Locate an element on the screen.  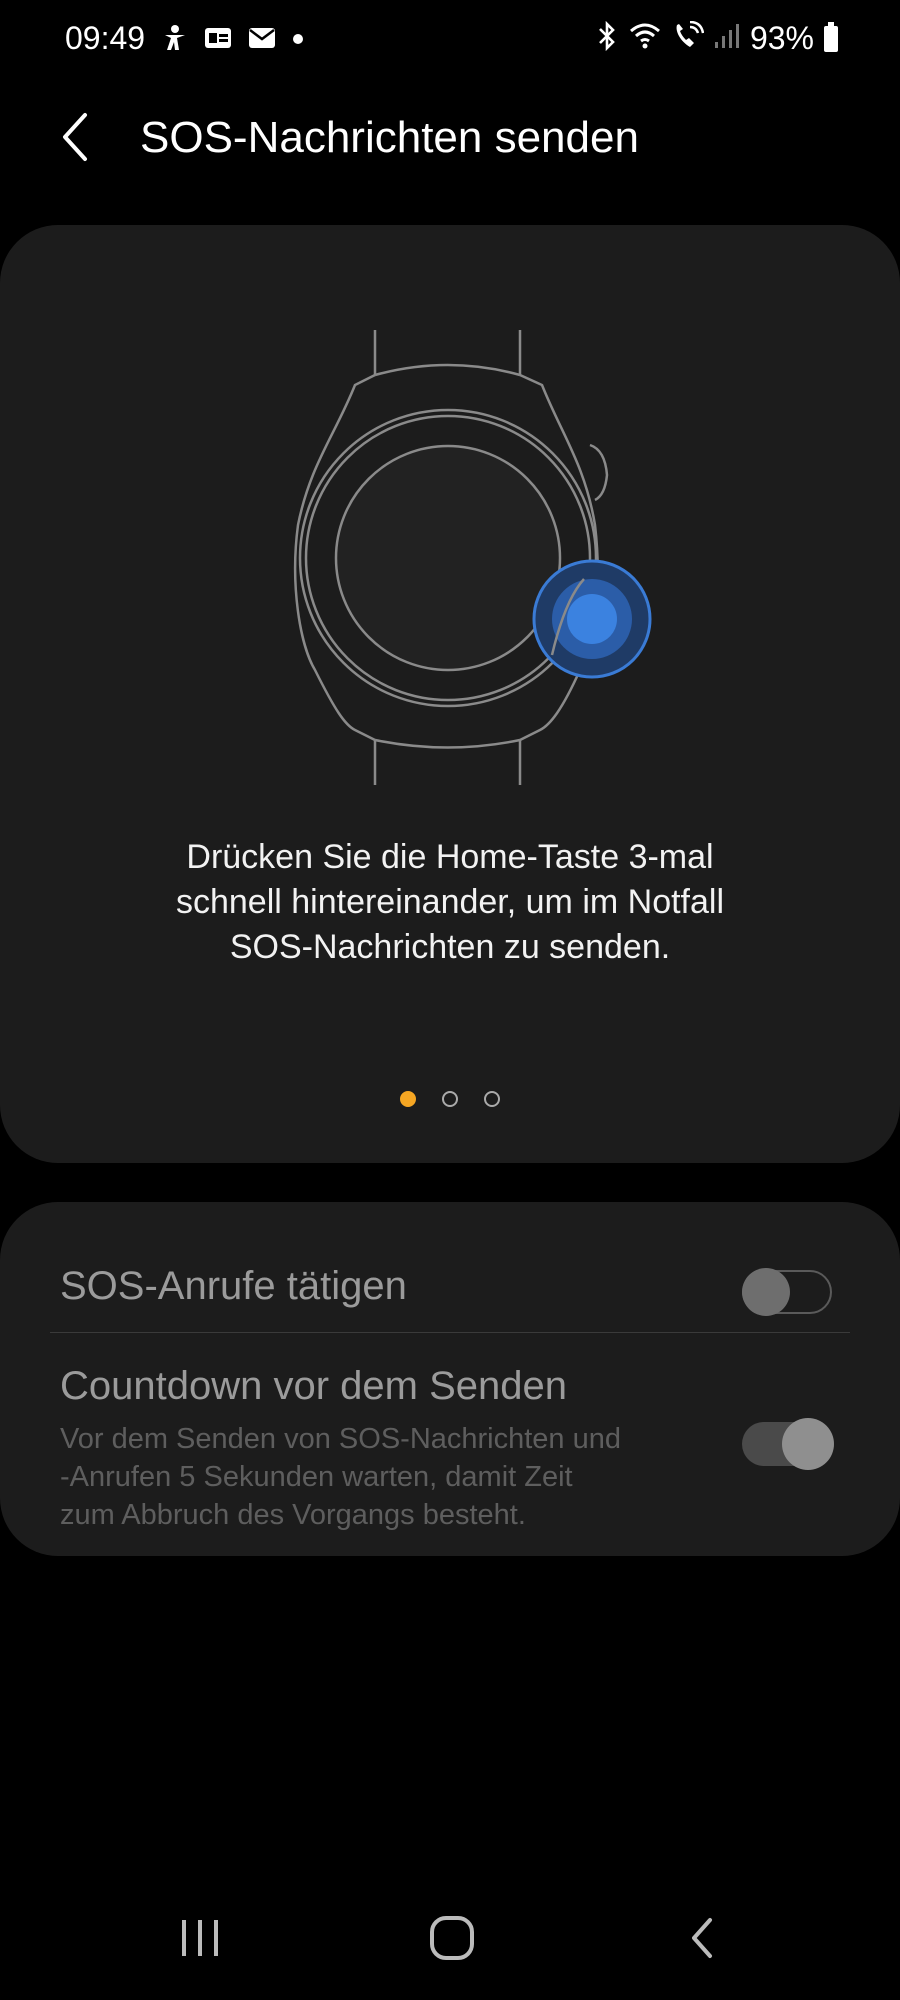
back-icon is located at coordinates (702, 1940).